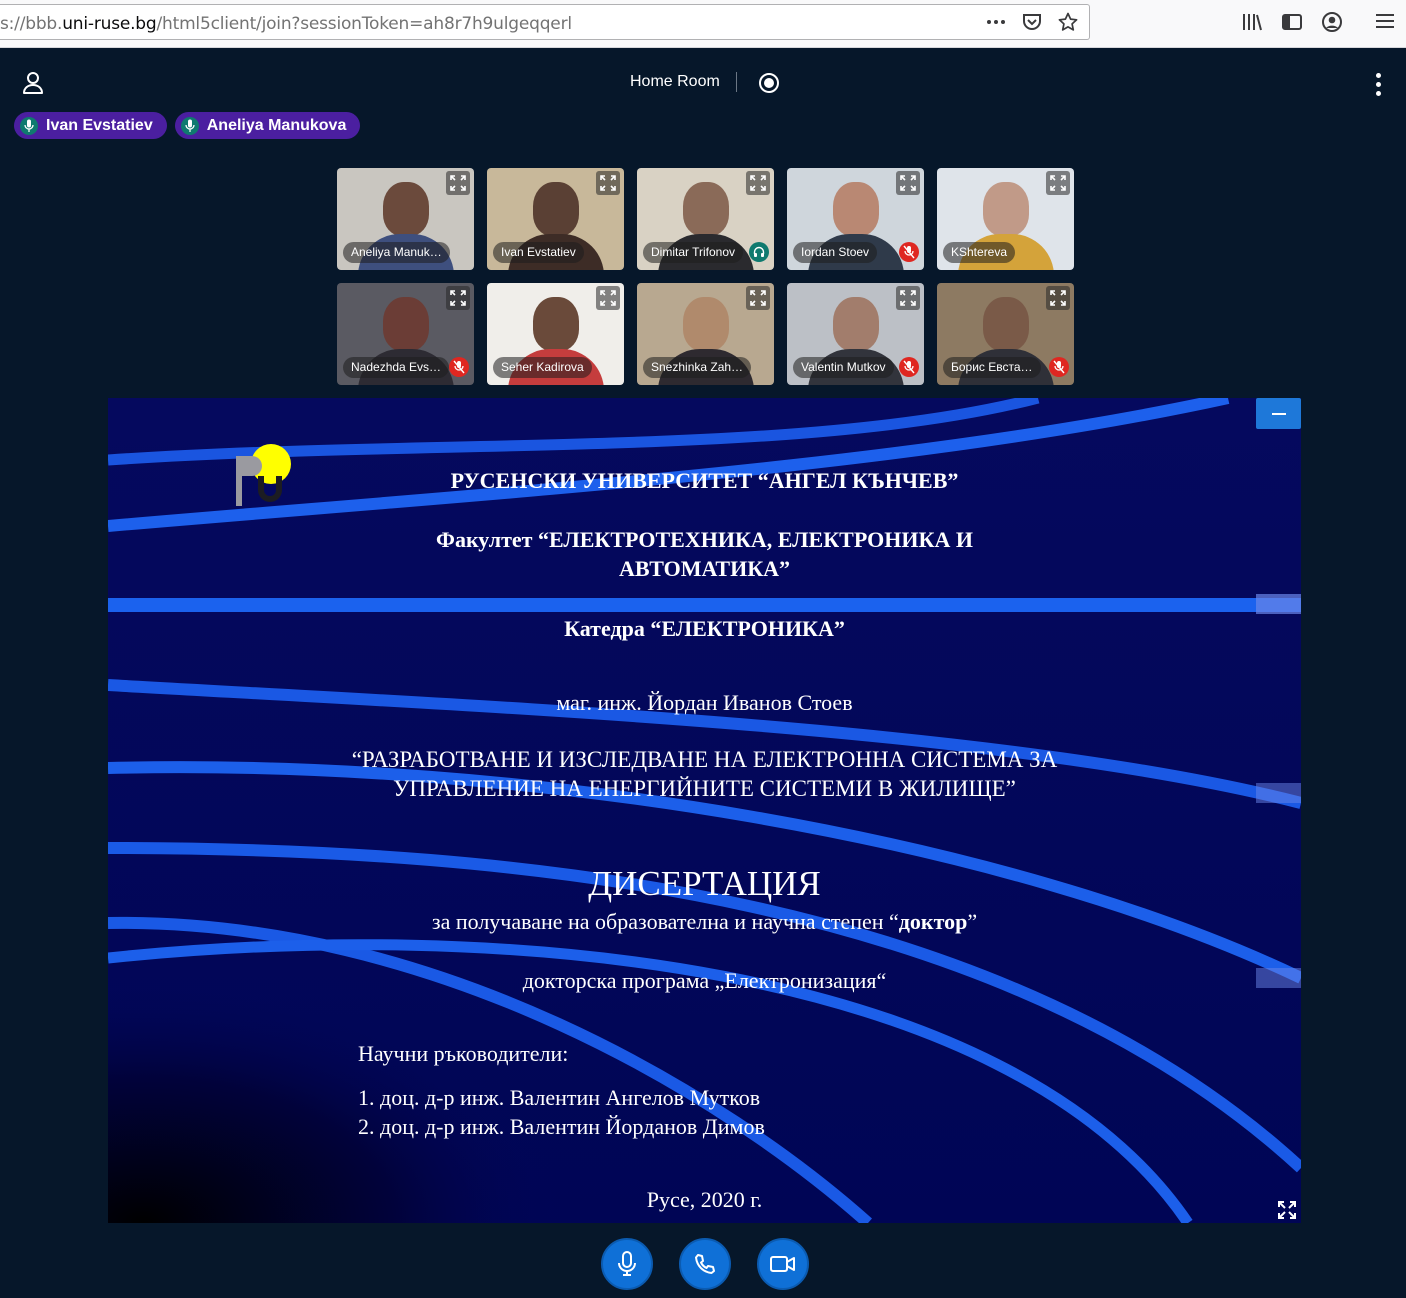 Image resolution: width=1406 pixels, height=1298 pixels. I want to click on mute-button, so click(627, 1264).